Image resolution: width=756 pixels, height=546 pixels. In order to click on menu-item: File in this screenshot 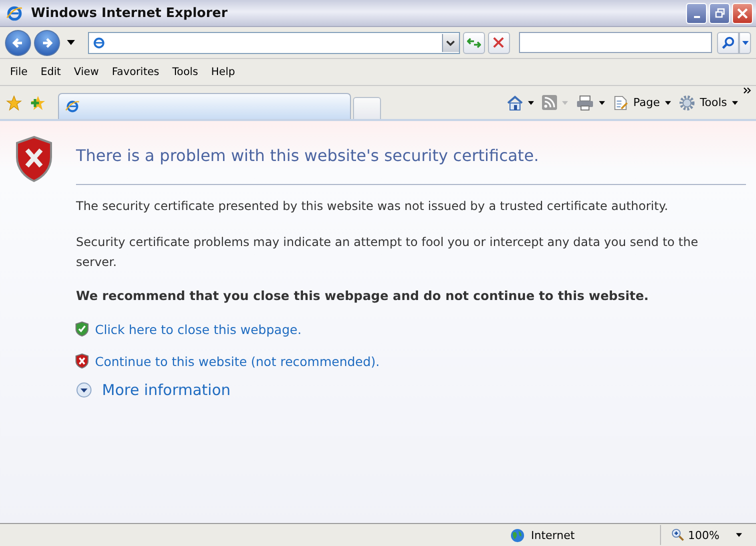, I will do `click(19, 72)`.